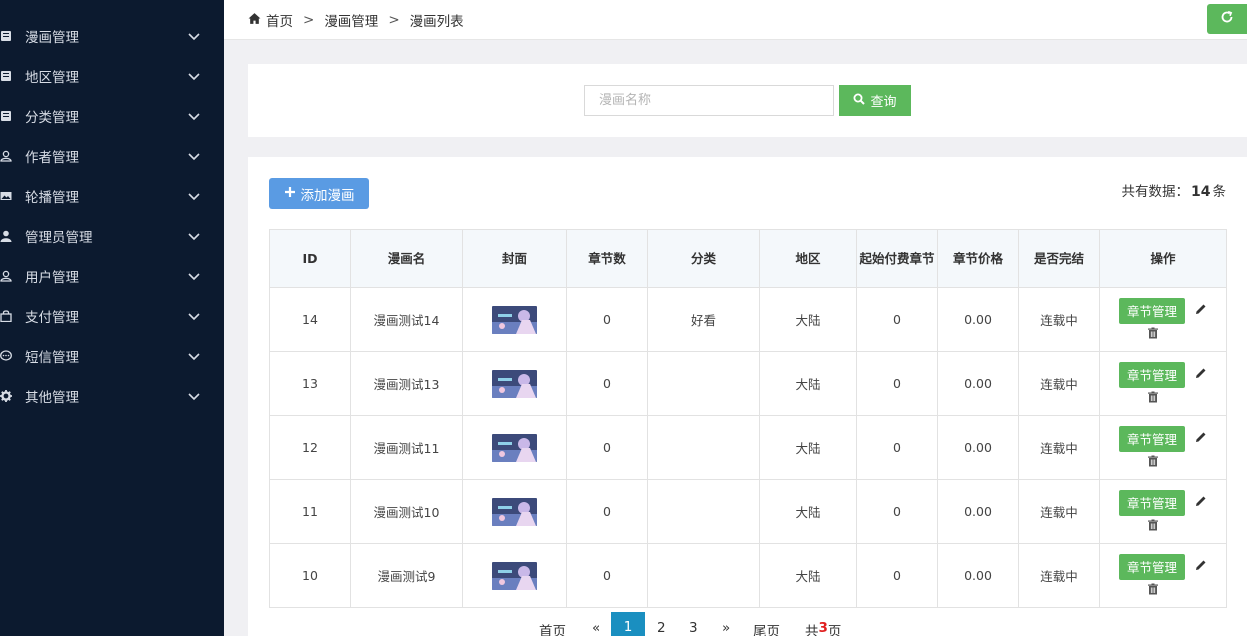  I want to click on table-row: 13 漫画测试13 0 大陆 0 0.00 连载中 章节管理, so click(748, 383).